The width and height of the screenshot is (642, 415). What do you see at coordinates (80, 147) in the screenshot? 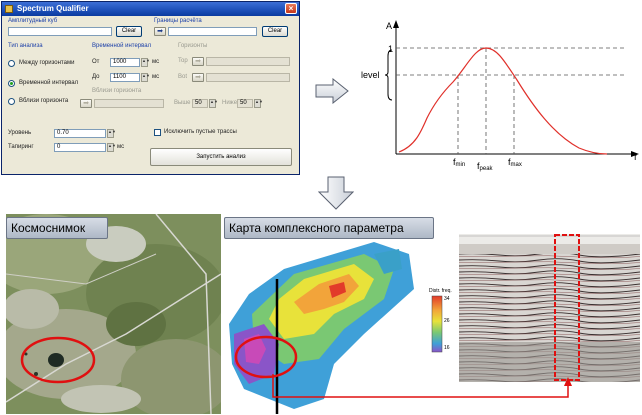
I see `taper-input: 0` at bounding box center [80, 147].